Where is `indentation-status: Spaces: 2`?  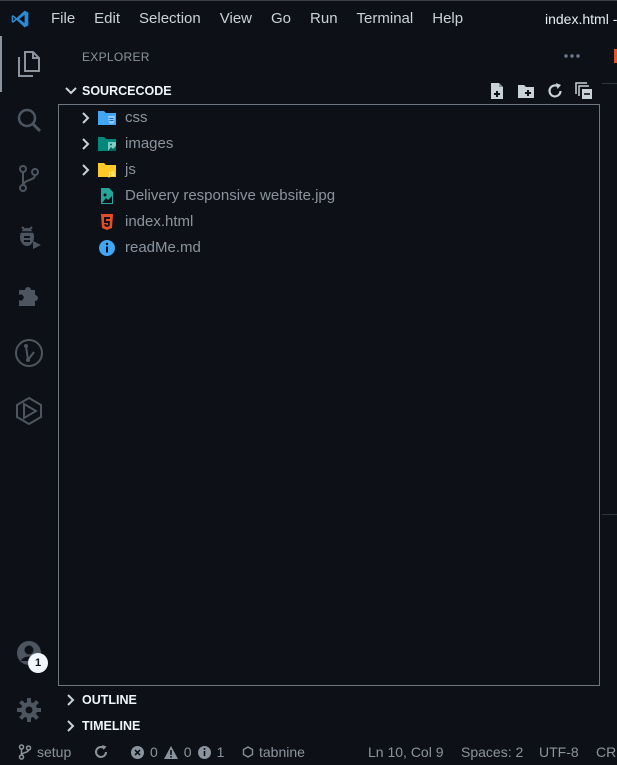
indentation-status: Spaces: 2 is located at coordinates (492, 752).